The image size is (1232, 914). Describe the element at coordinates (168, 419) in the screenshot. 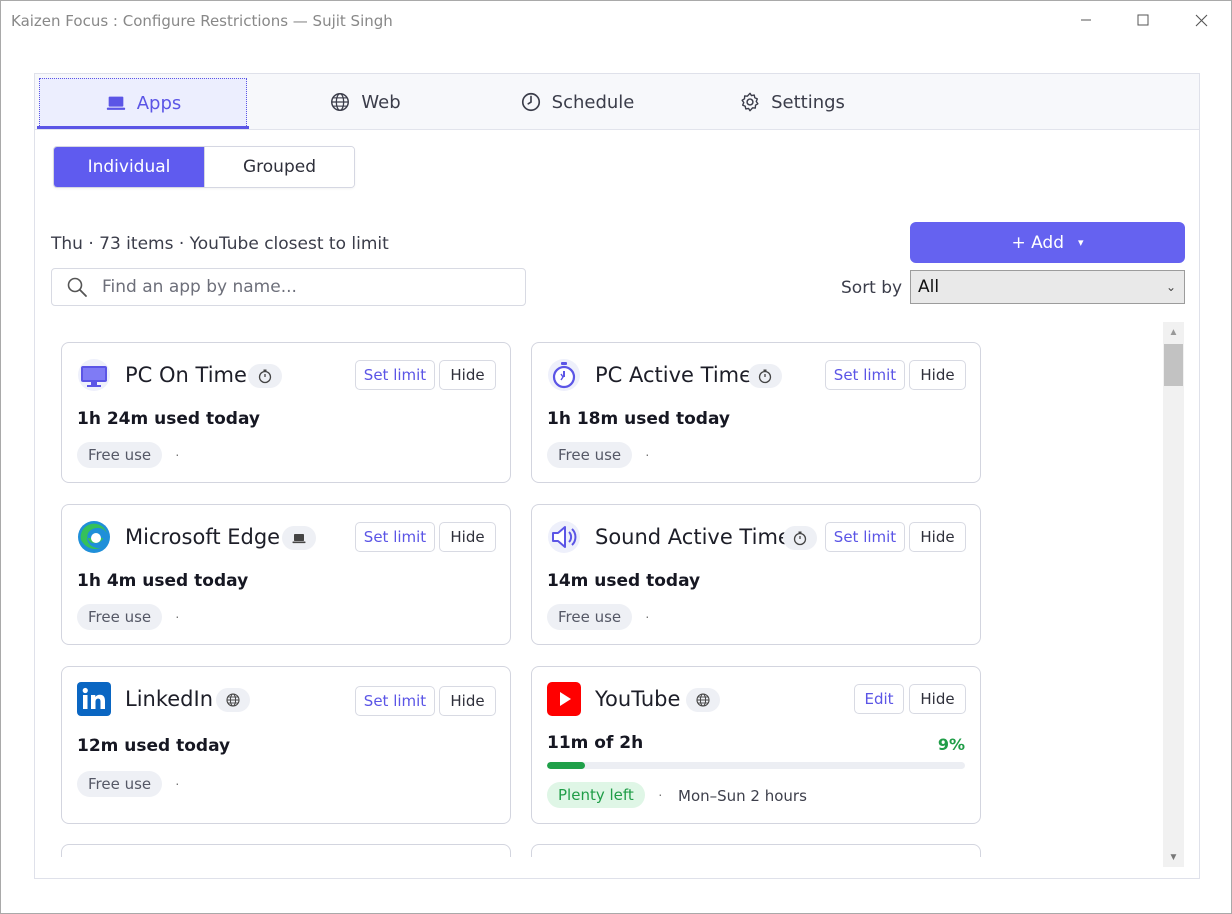

I see `usage-text: 1h 24m used today` at that location.